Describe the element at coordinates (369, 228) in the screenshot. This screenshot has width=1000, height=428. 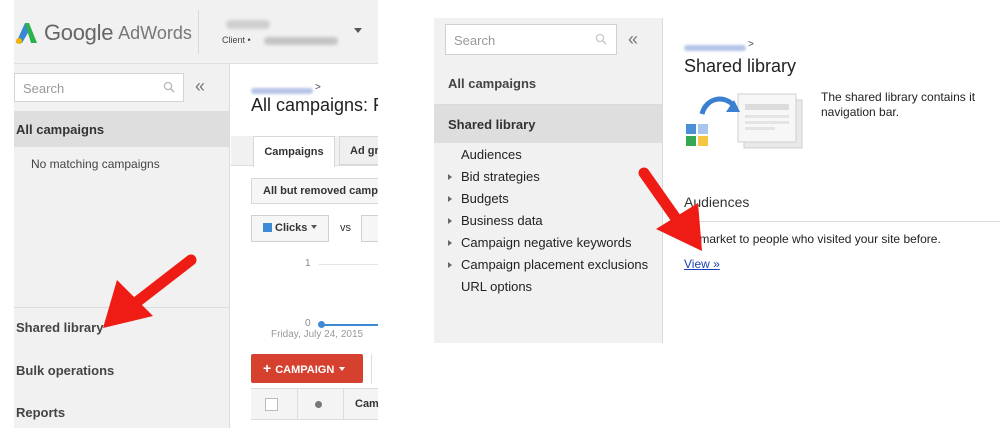
I see `compare-metric-dropdown` at that location.